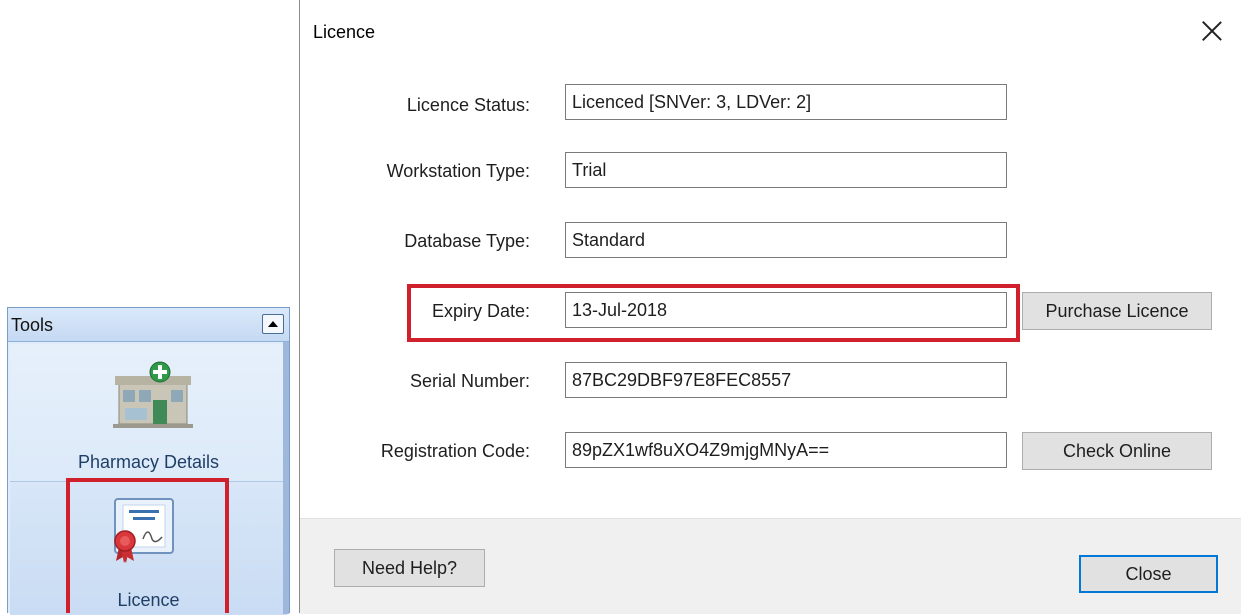 The width and height of the screenshot is (1241, 615). I want to click on check-online-button: Check Online, so click(1117, 451).